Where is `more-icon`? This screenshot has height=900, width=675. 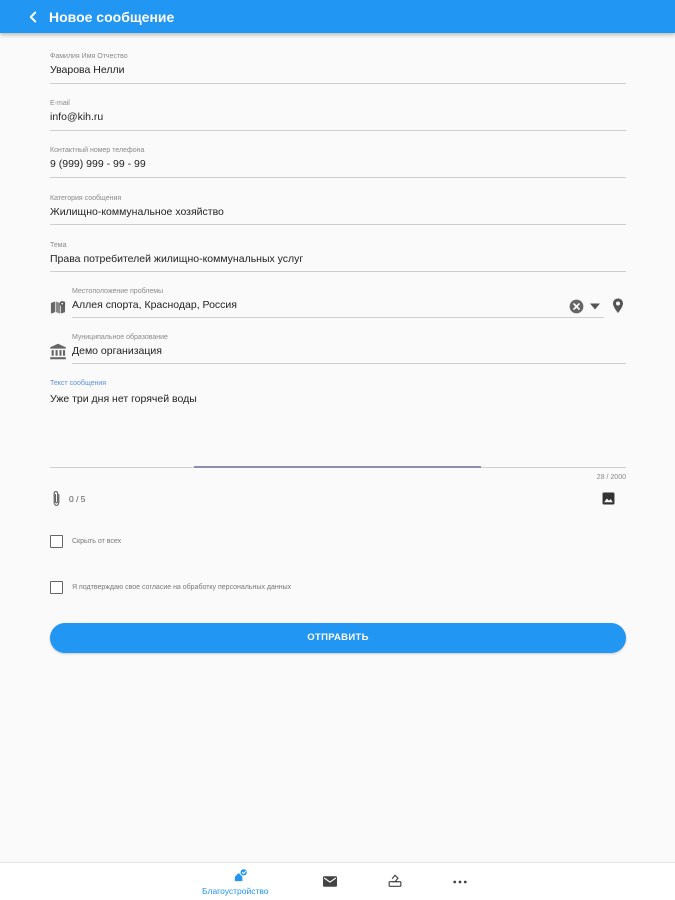
more-icon is located at coordinates (460, 882).